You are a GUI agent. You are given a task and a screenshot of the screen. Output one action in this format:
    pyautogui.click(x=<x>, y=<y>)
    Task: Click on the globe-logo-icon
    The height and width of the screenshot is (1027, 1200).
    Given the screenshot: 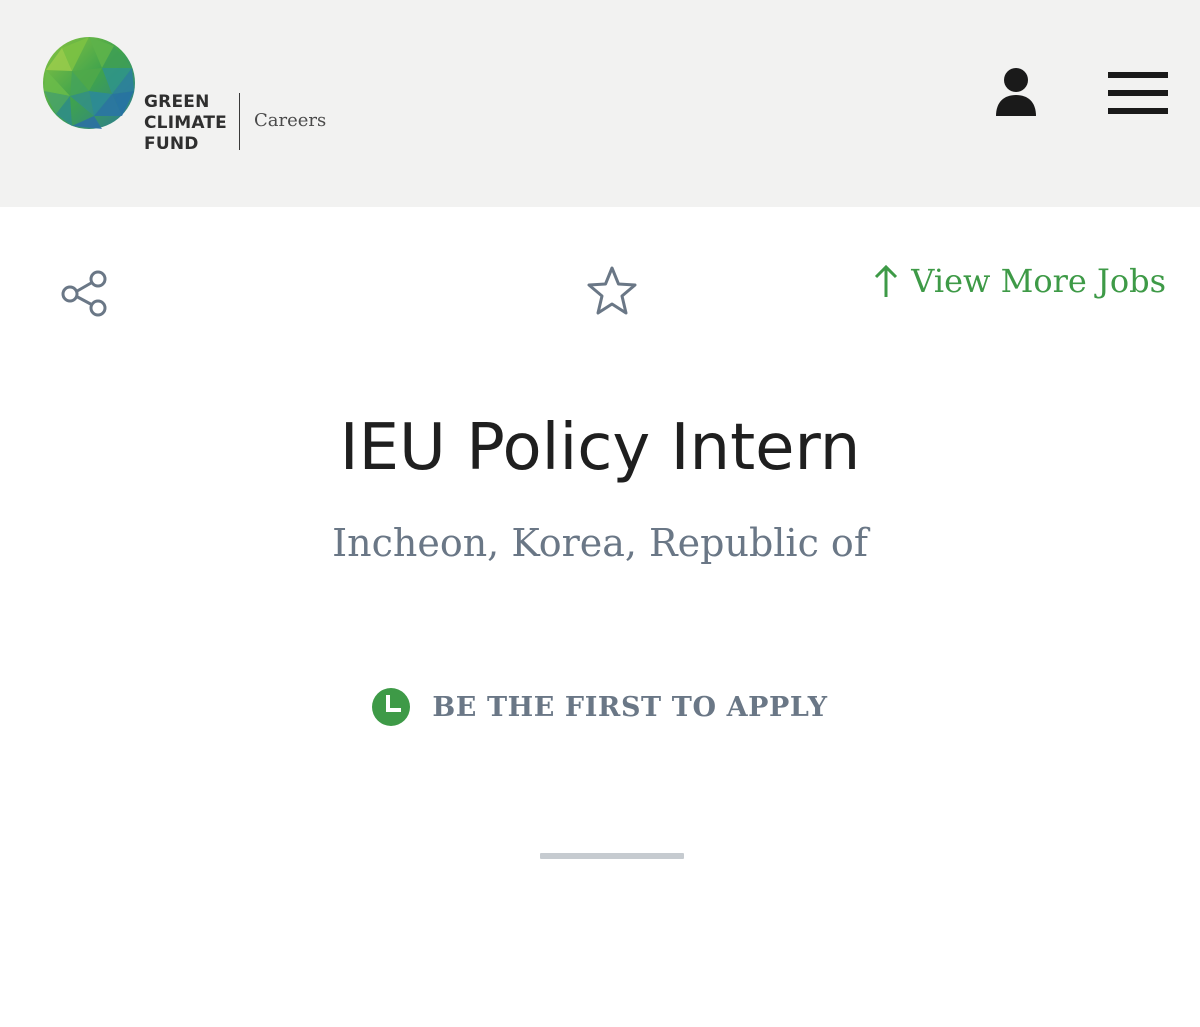 What is the action you would take?
    pyautogui.click(x=89, y=83)
    